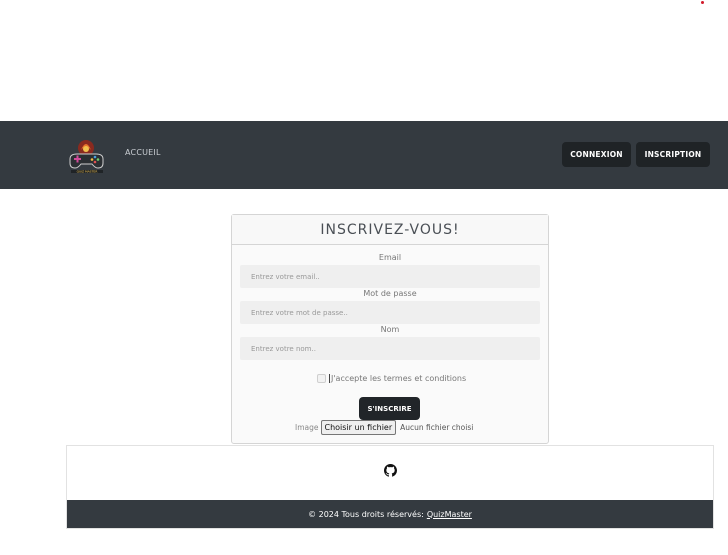 This screenshot has height=555, width=728. Describe the element at coordinates (358, 427) in the screenshot. I see `choose-file-button: Choisir un fichier` at that location.